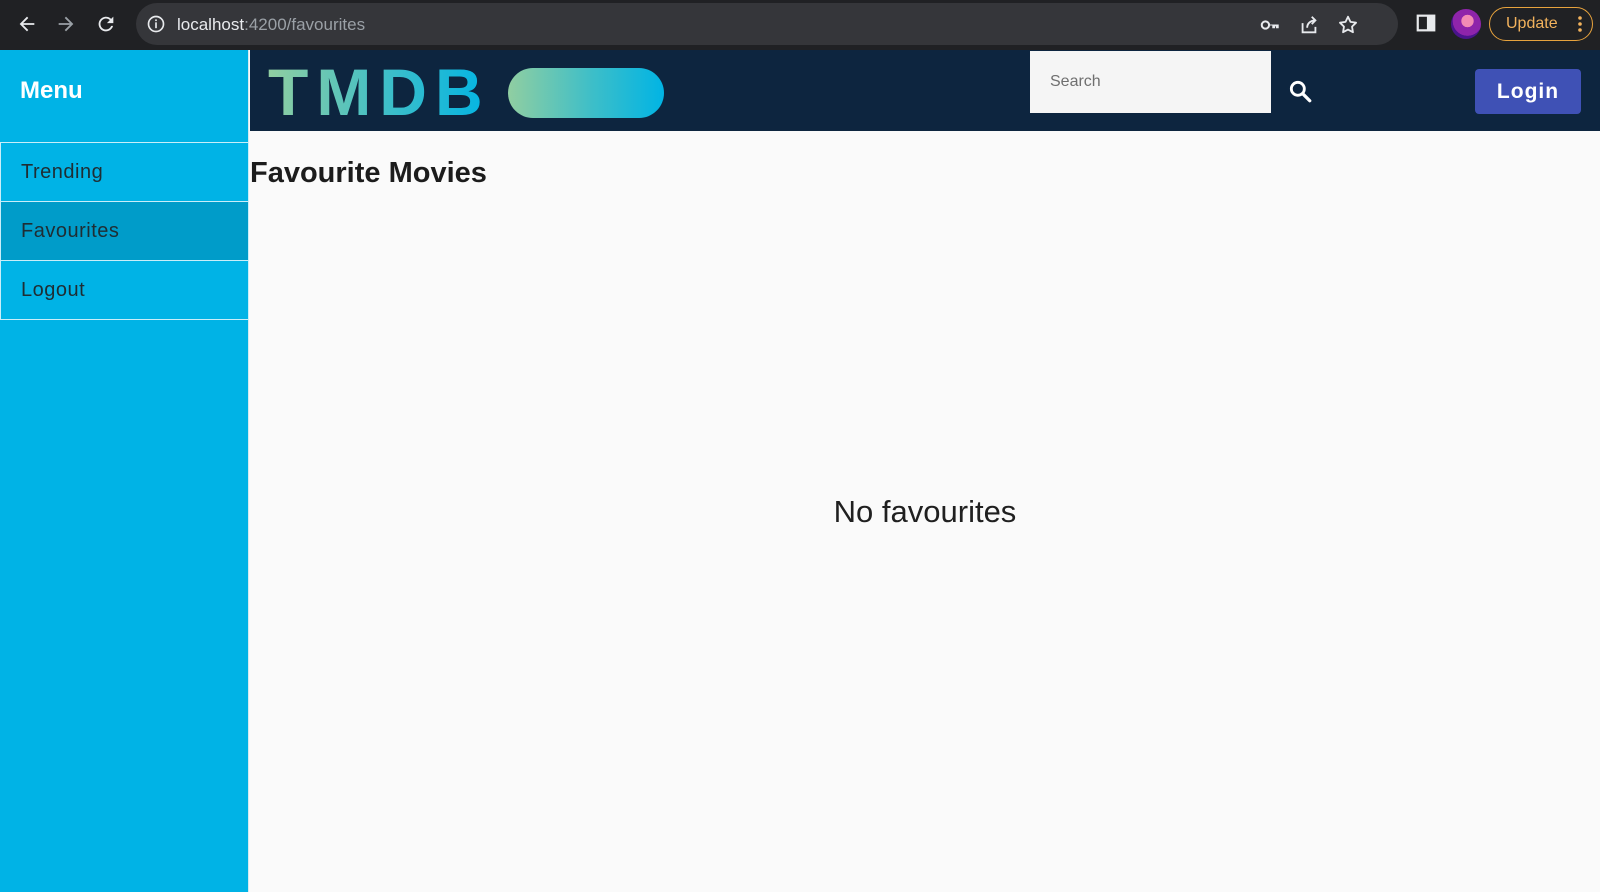 The height and width of the screenshot is (892, 1600). I want to click on sidebar-item-label: Favourites, so click(70, 230).